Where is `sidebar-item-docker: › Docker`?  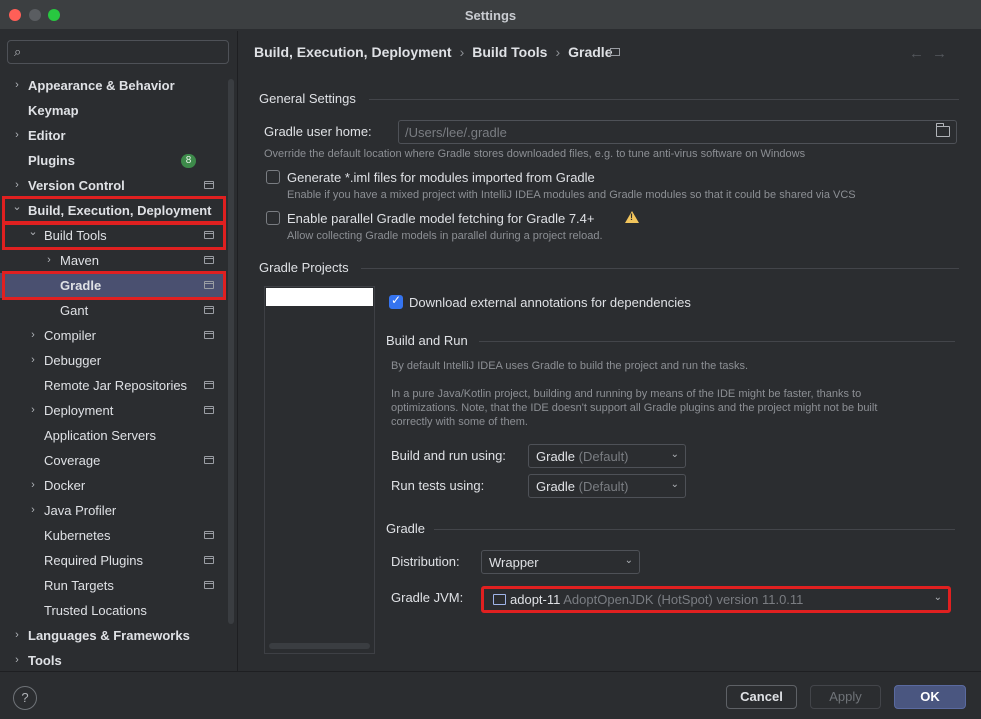
sidebar-item-docker: › Docker is located at coordinates (113, 485).